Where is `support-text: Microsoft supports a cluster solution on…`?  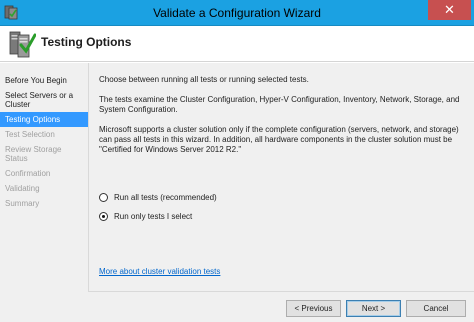 support-text: Microsoft supports a cluster solution on… is located at coordinates (279, 139).